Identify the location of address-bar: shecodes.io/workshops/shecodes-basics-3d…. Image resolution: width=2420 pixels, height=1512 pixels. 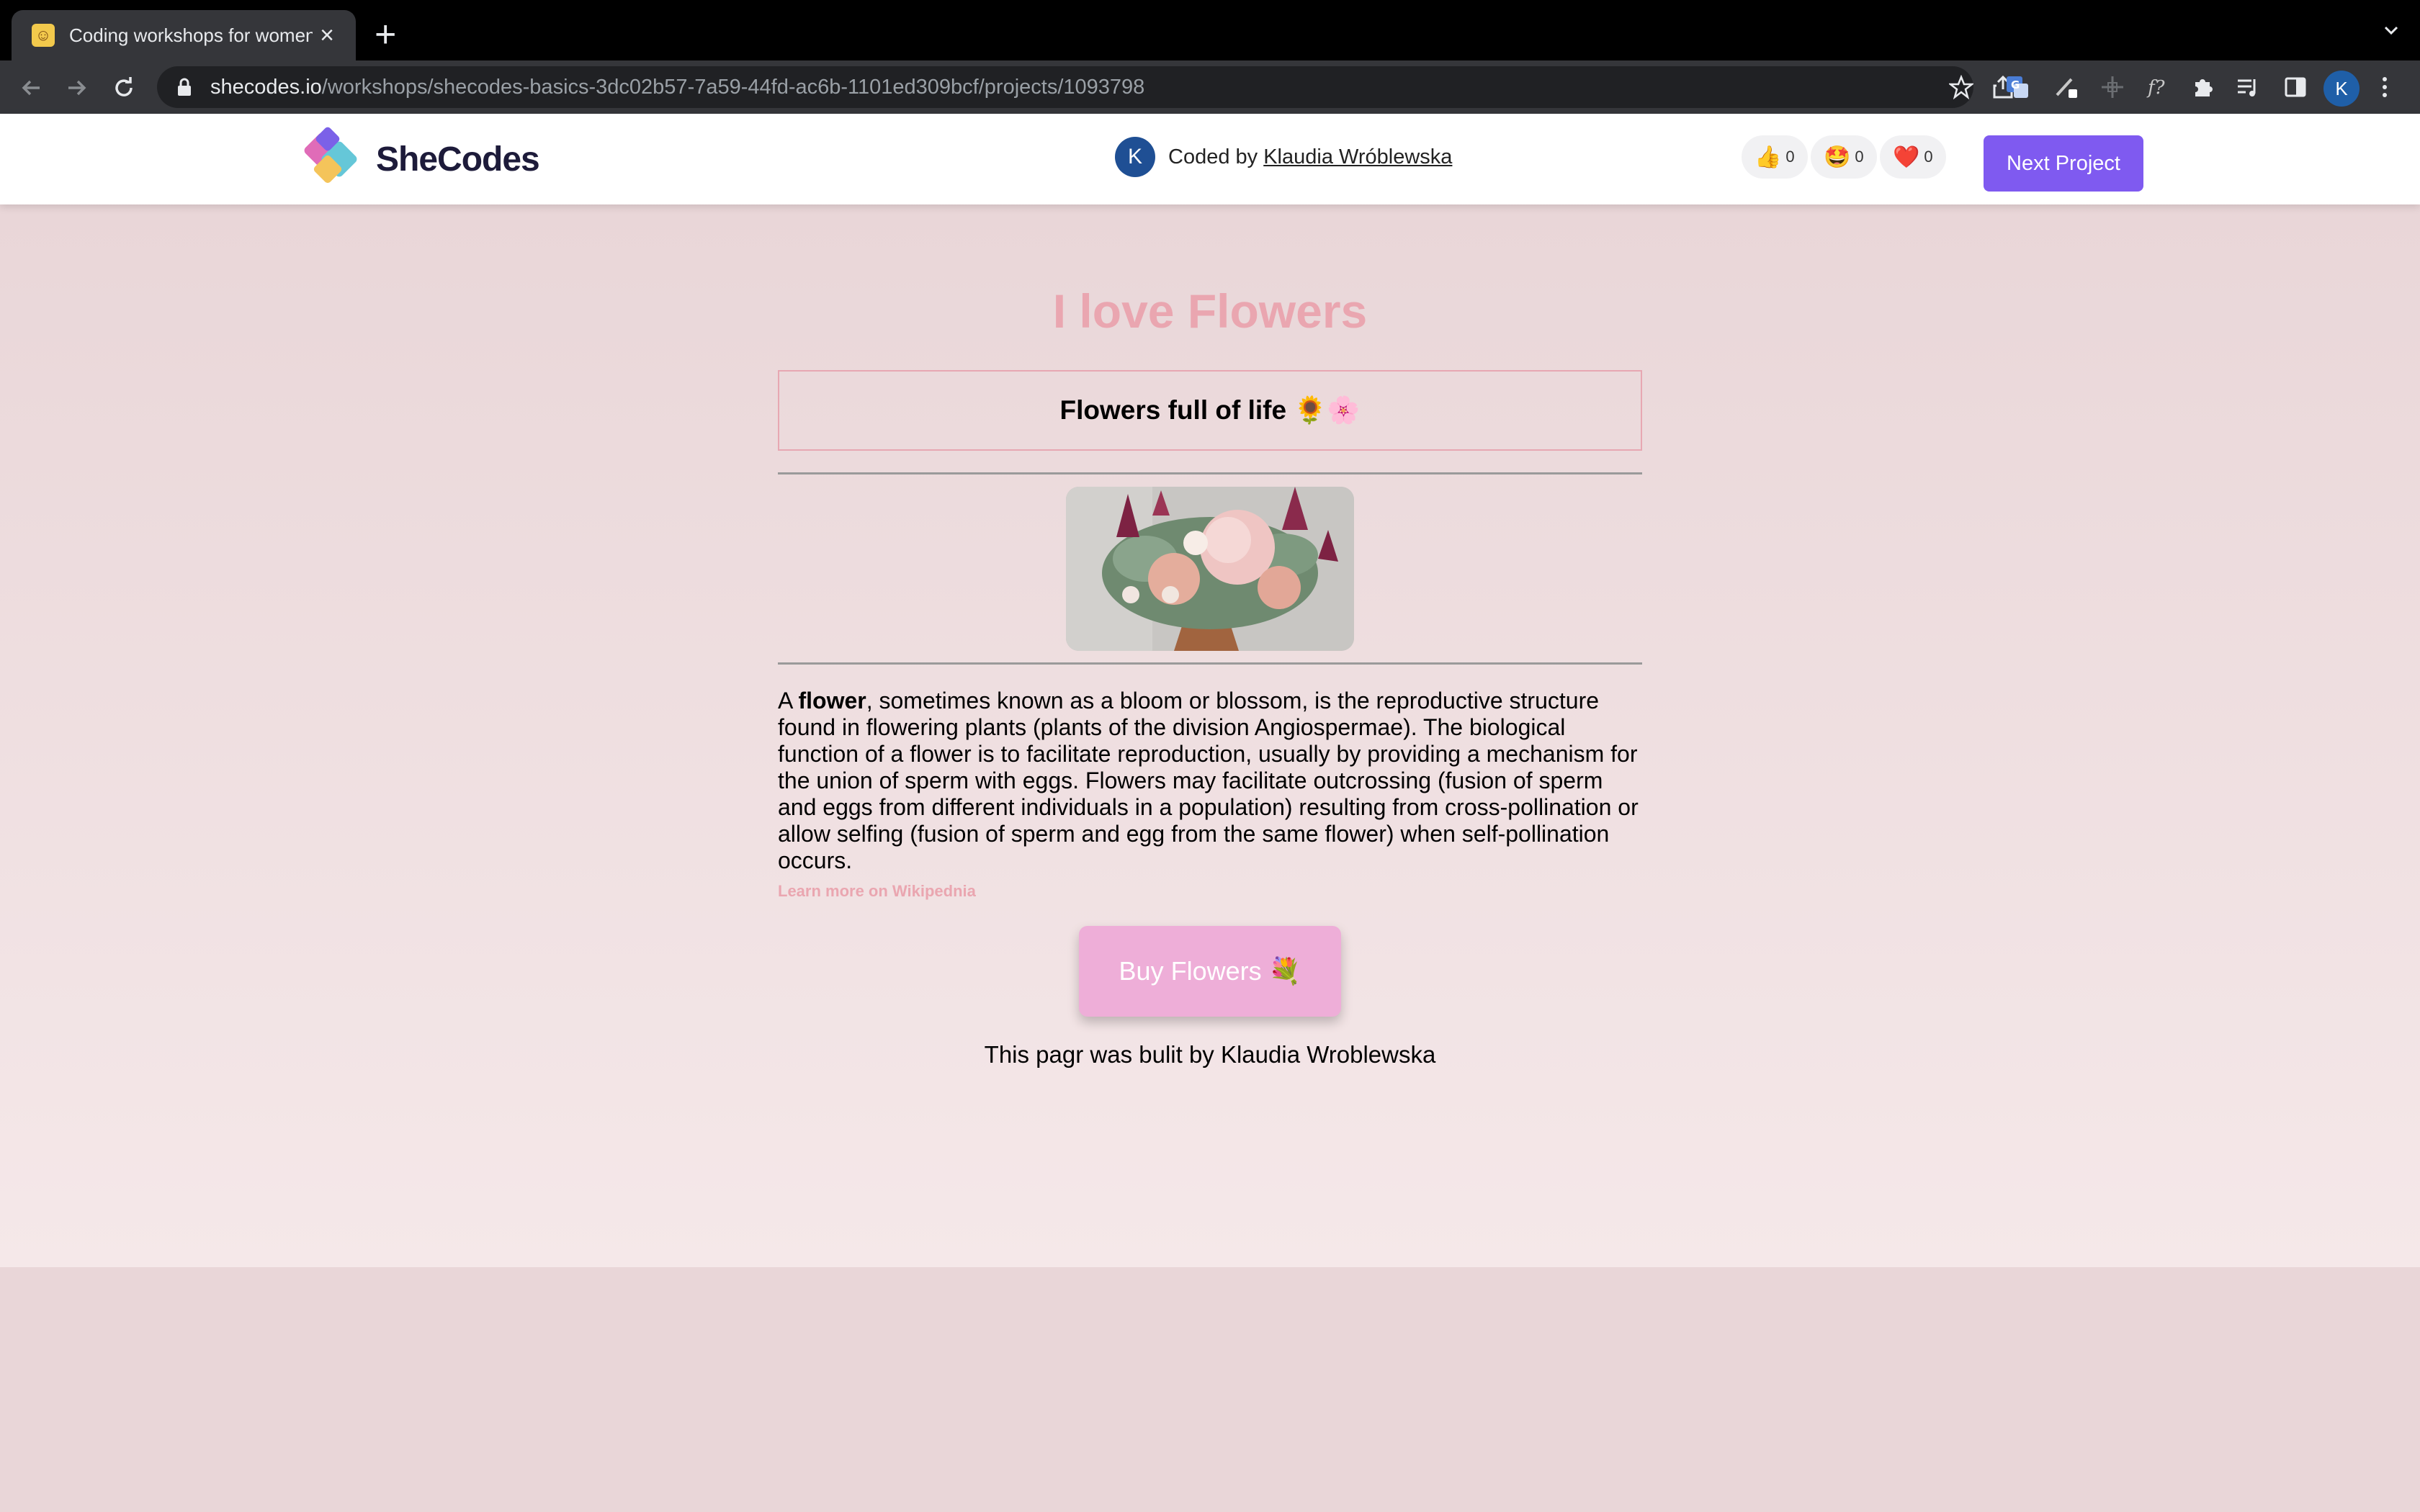
(1085, 87).